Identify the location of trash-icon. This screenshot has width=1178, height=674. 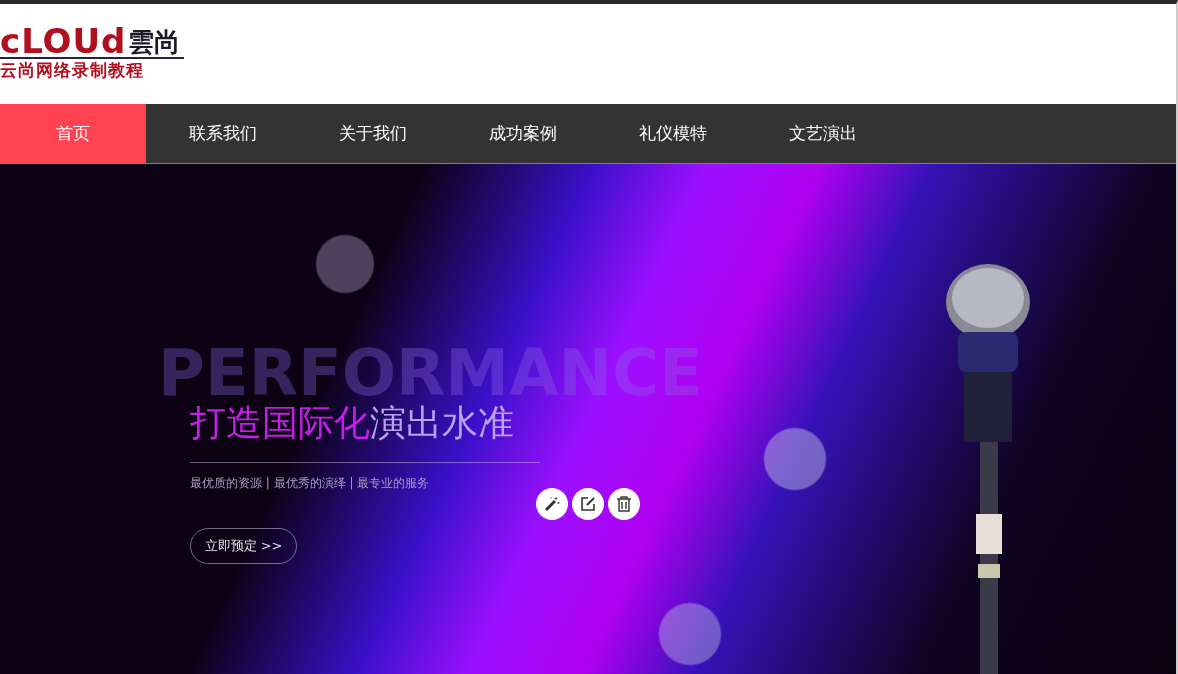
(624, 504).